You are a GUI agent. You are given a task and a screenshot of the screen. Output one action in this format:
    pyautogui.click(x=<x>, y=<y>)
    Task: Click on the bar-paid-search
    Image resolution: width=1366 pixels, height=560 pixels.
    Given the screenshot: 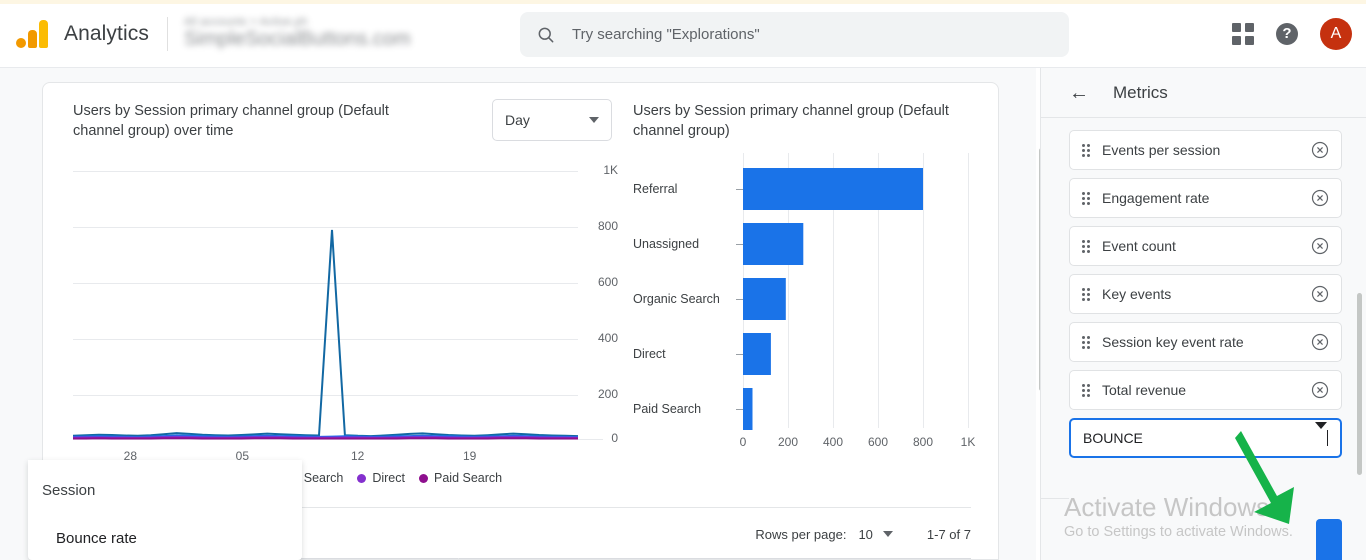 What is the action you would take?
    pyautogui.click(x=748, y=409)
    